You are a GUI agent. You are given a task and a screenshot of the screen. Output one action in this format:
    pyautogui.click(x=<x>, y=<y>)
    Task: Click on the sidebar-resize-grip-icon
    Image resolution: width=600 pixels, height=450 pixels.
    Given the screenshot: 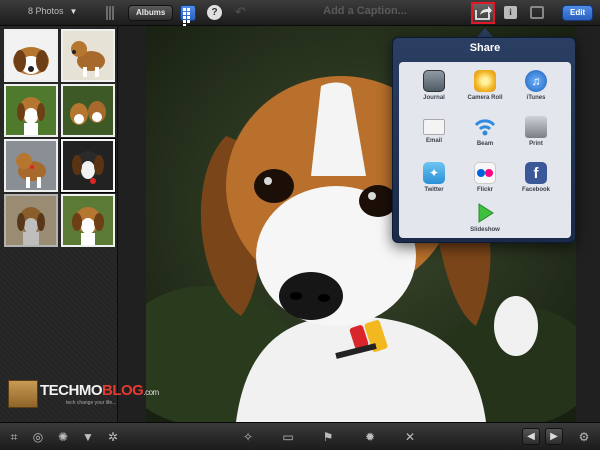 What is the action you would take?
    pyautogui.click(x=110, y=13)
    